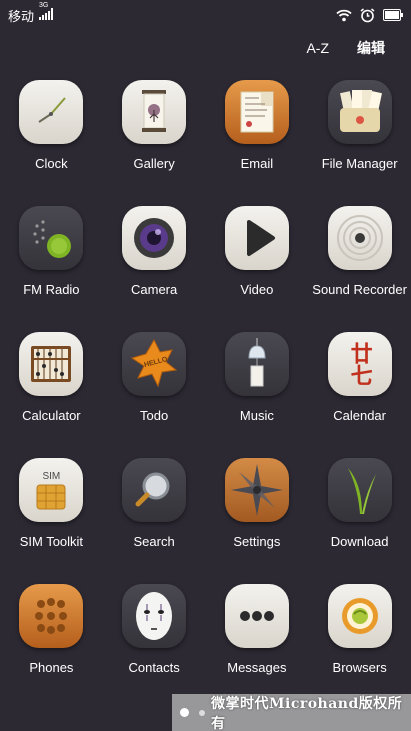 This screenshot has height=731, width=411. What do you see at coordinates (205, 15) in the screenshot?
I see `status-bar: 移动 3G` at bounding box center [205, 15].